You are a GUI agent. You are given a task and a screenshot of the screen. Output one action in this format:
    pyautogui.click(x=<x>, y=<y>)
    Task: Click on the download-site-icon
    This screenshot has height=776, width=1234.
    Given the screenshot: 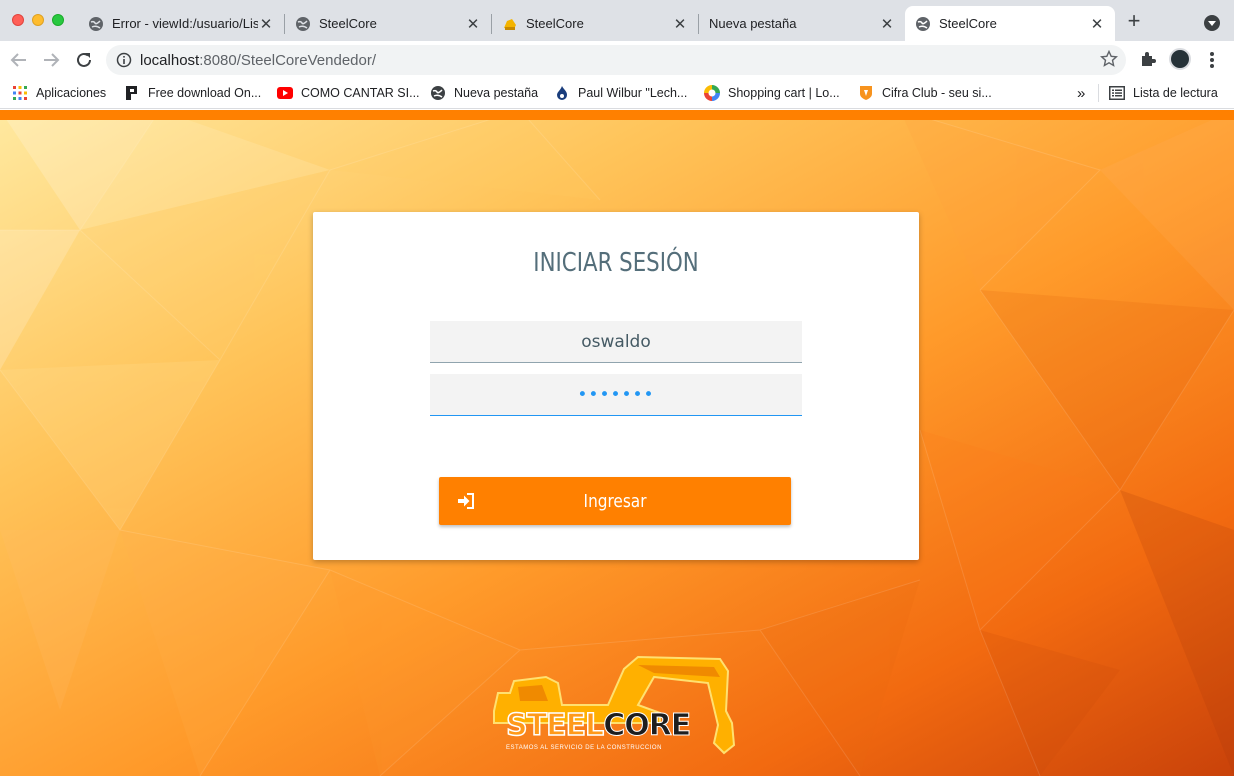 What is the action you would take?
    pyautogui.click(x=132, y=93)
    